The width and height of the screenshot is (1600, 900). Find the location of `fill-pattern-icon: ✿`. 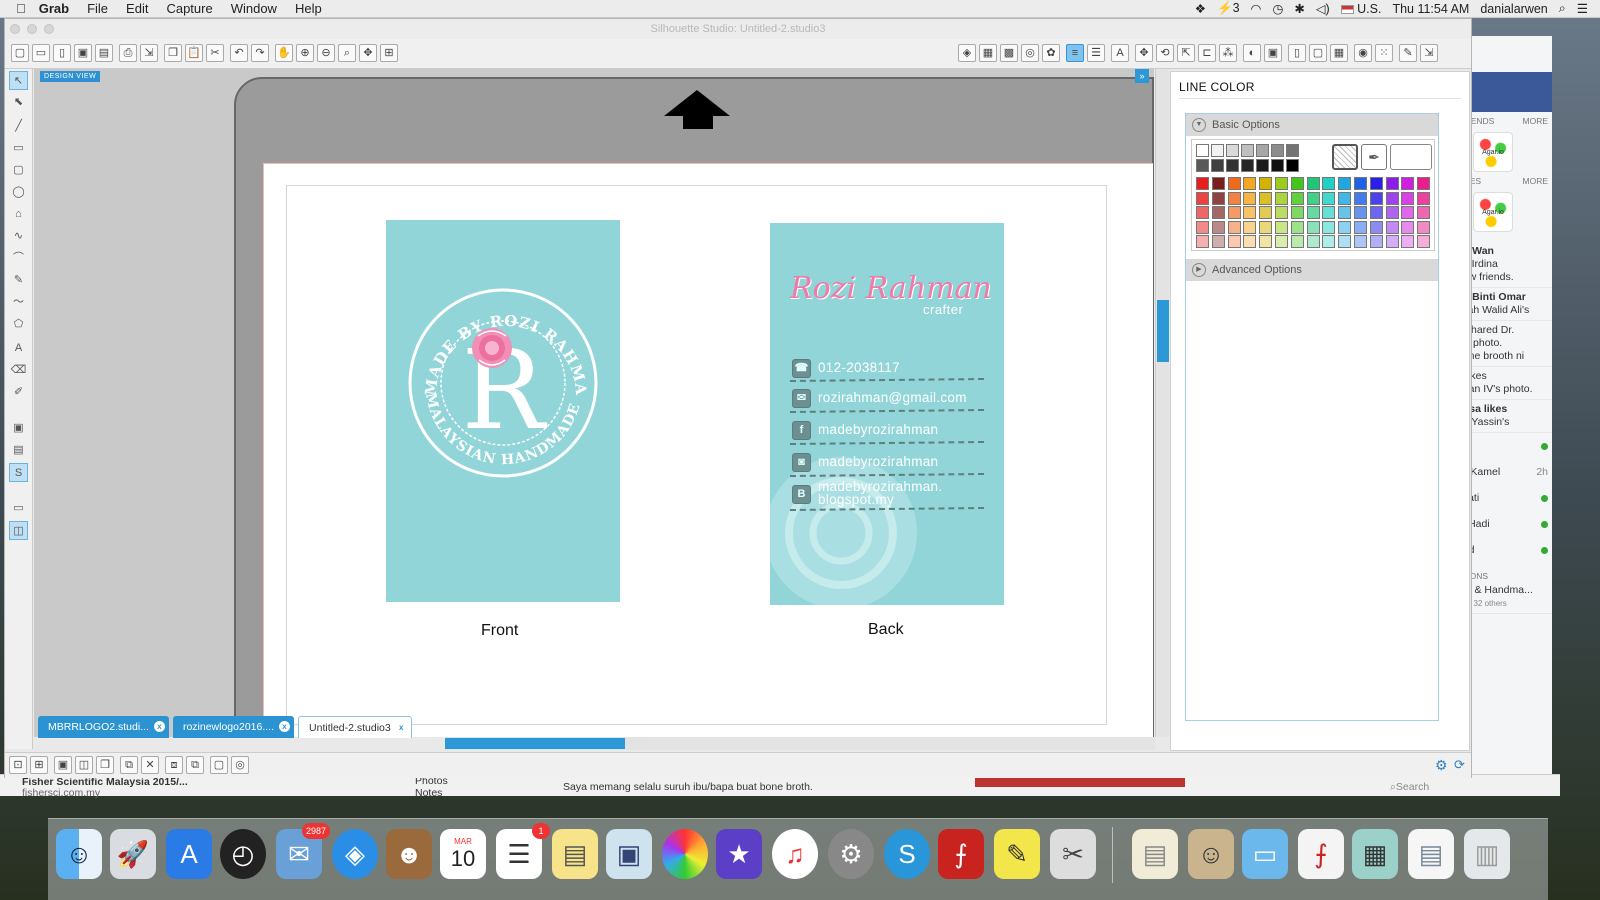

fill-pattern-icon: ✿ is located at coordinates (1051, 53).